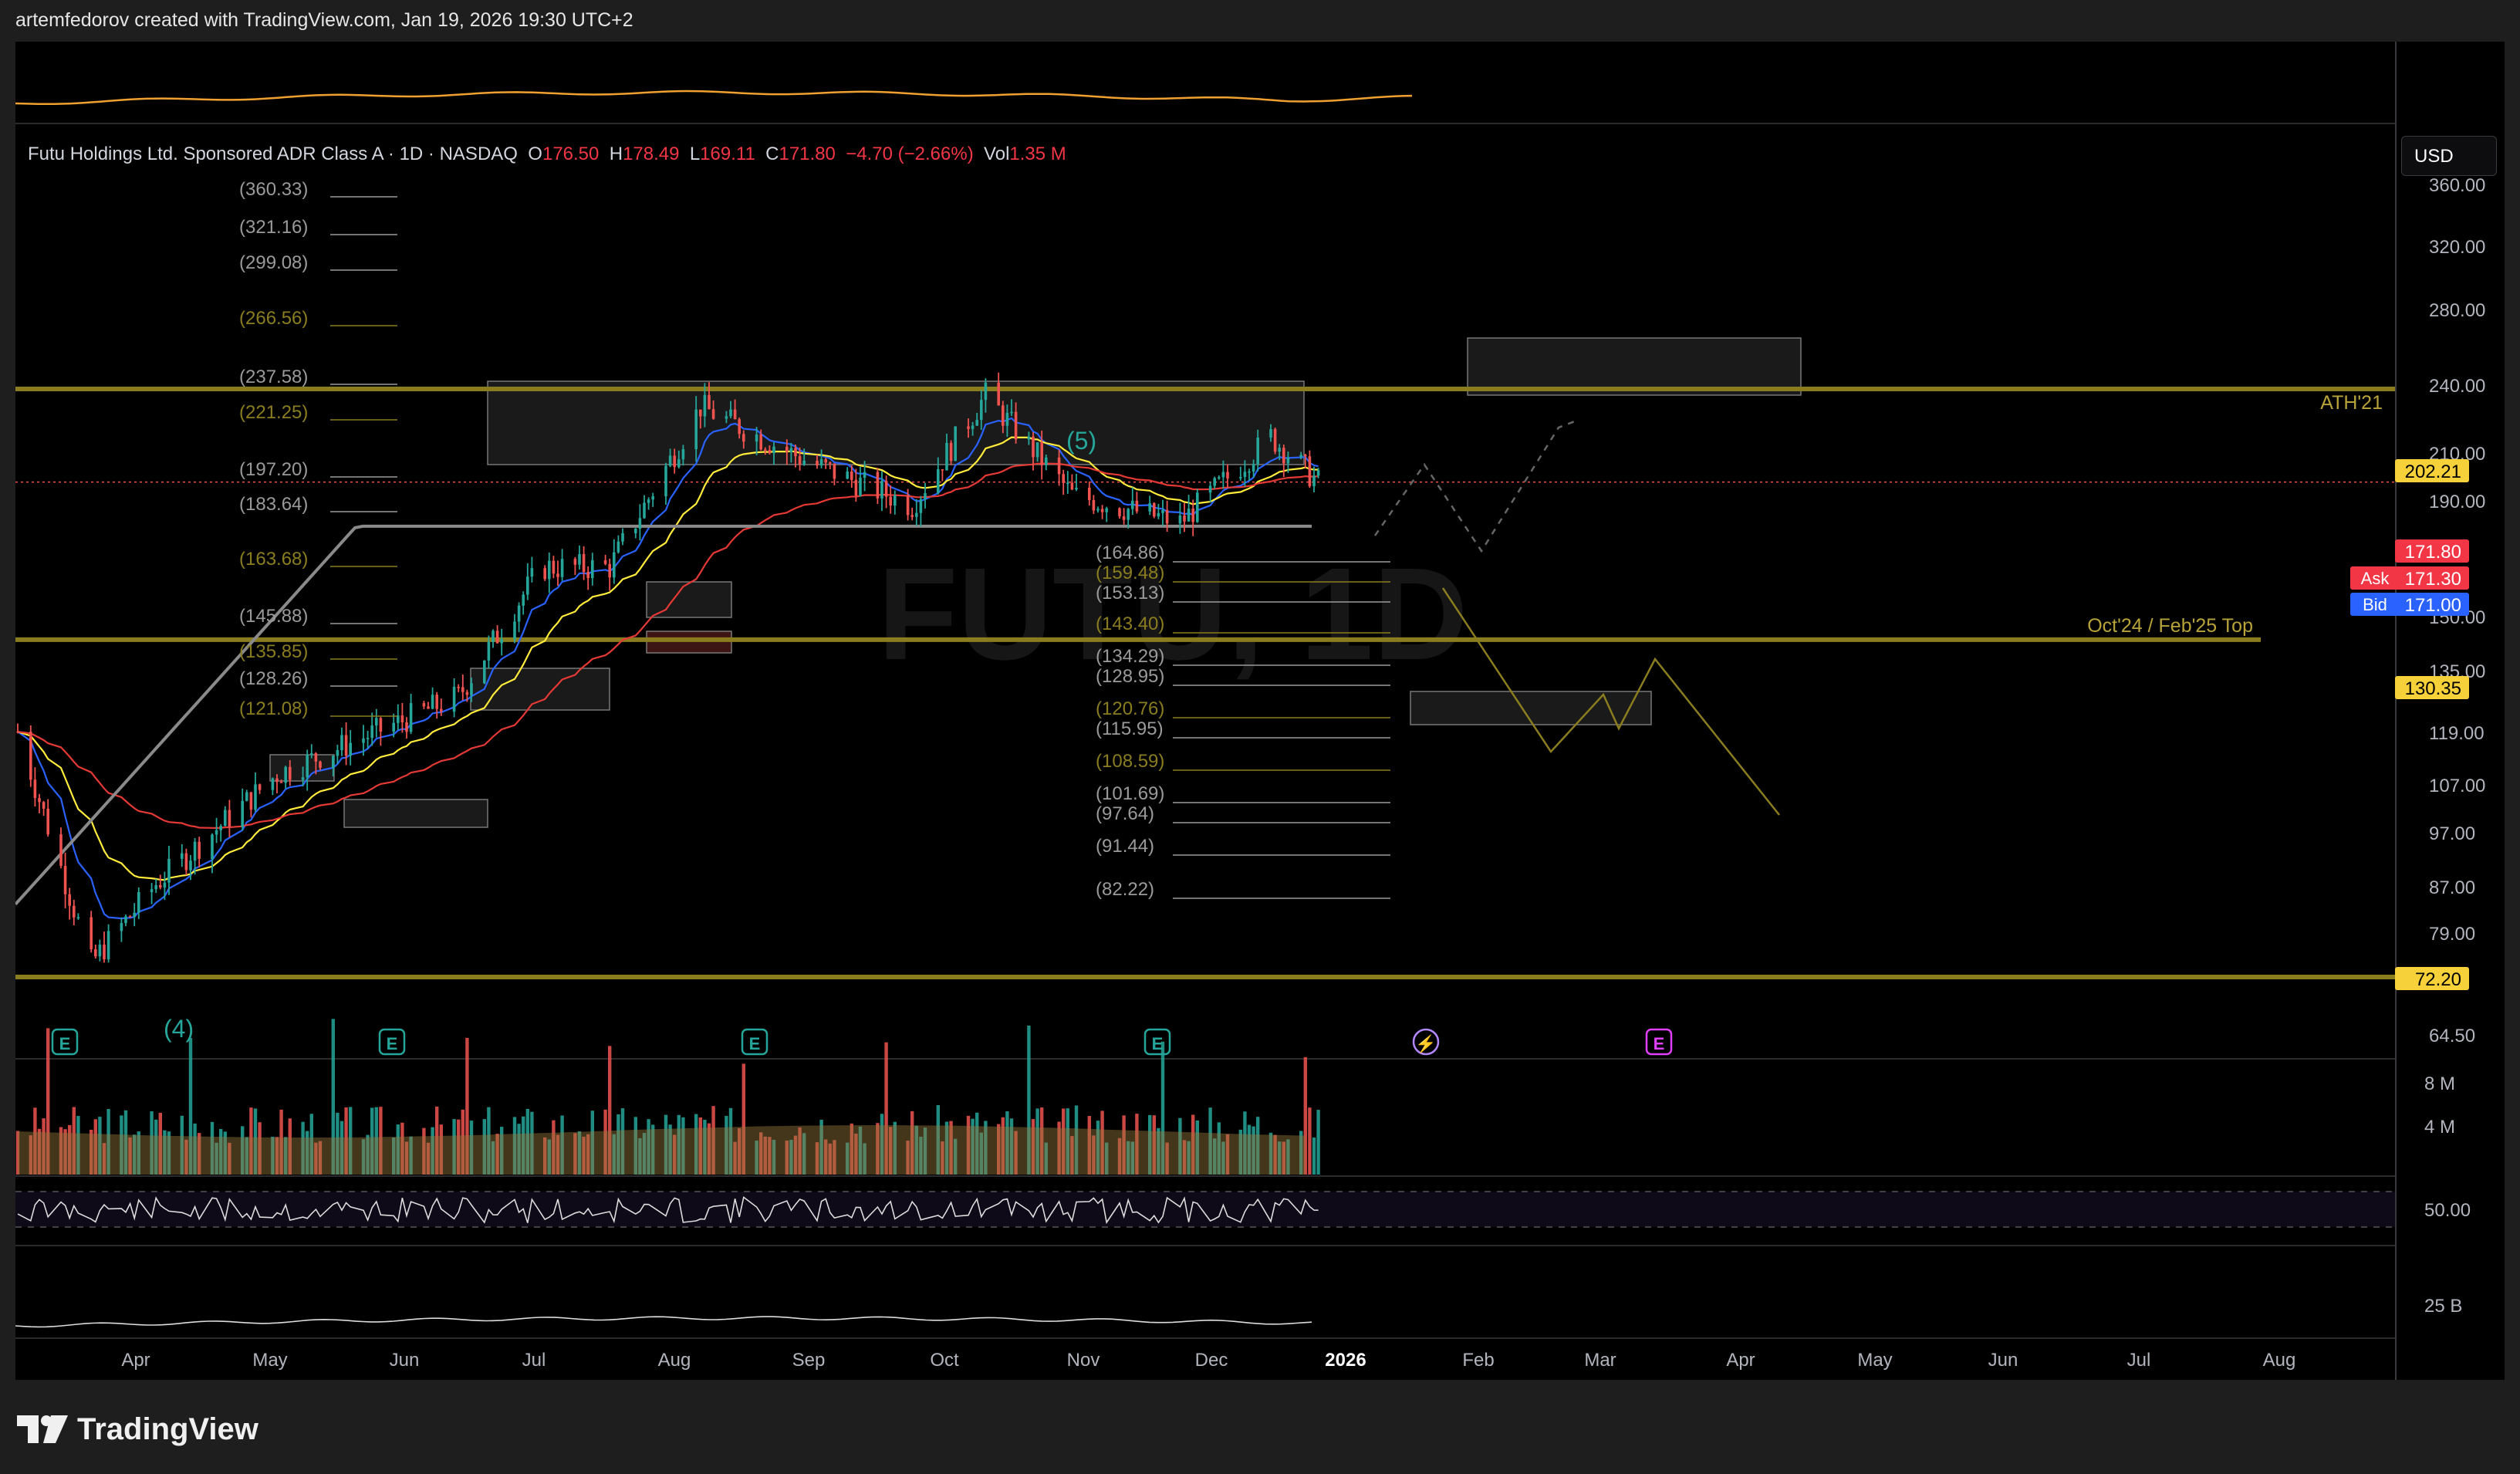 The width and height of the screenshot is (2520, 1474). Describe the element at coordinates (273, 616) in the screenshot. I see `fib-label: (145.88)` at that location.